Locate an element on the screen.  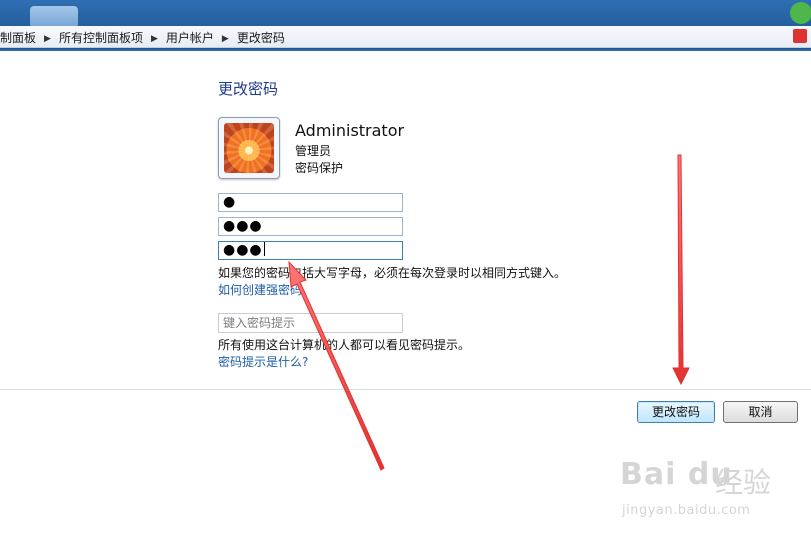
red-arrow-up-icon is located at coordinates (336, 365).